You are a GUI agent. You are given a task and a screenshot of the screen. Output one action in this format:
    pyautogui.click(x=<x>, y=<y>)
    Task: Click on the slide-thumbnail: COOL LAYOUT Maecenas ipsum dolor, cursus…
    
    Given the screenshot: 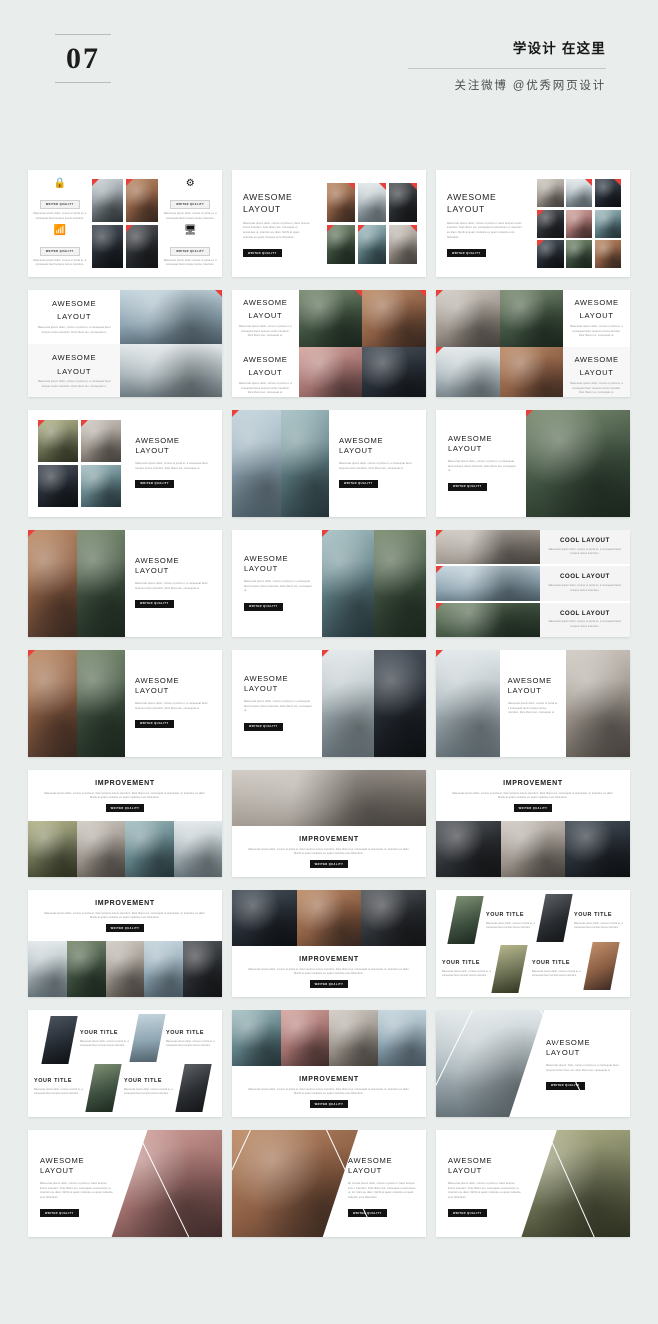 What is the action you would take?
    pyautogui.click(x=533, y=583)
    